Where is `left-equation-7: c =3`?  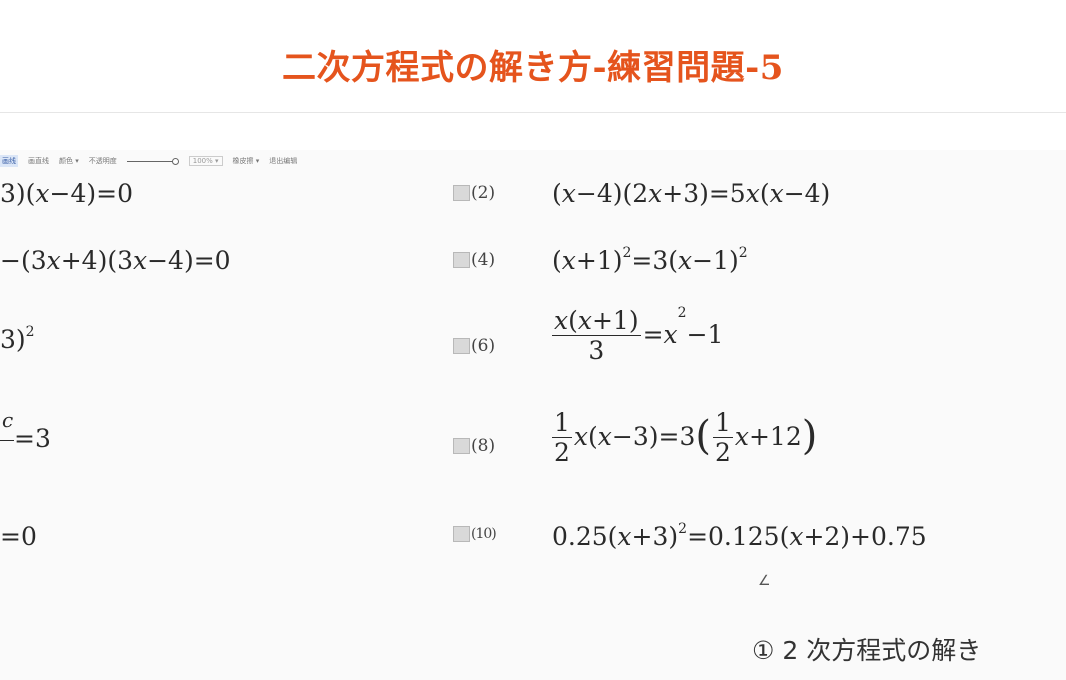
left-equation-7: c =3 is located at coordinates (25, 430).